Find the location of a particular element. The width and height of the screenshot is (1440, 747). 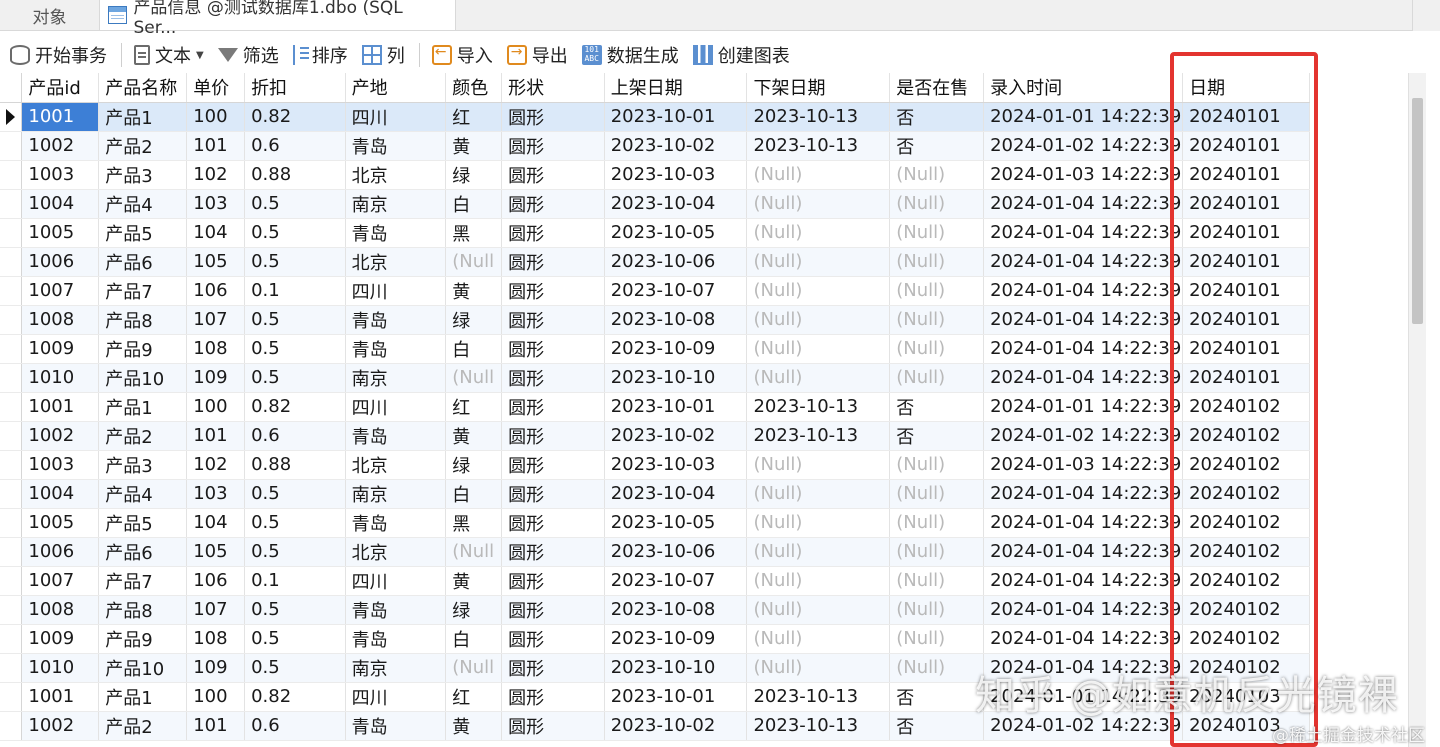

cell-product-name: 产品9 is located at coordinates (143, 349).